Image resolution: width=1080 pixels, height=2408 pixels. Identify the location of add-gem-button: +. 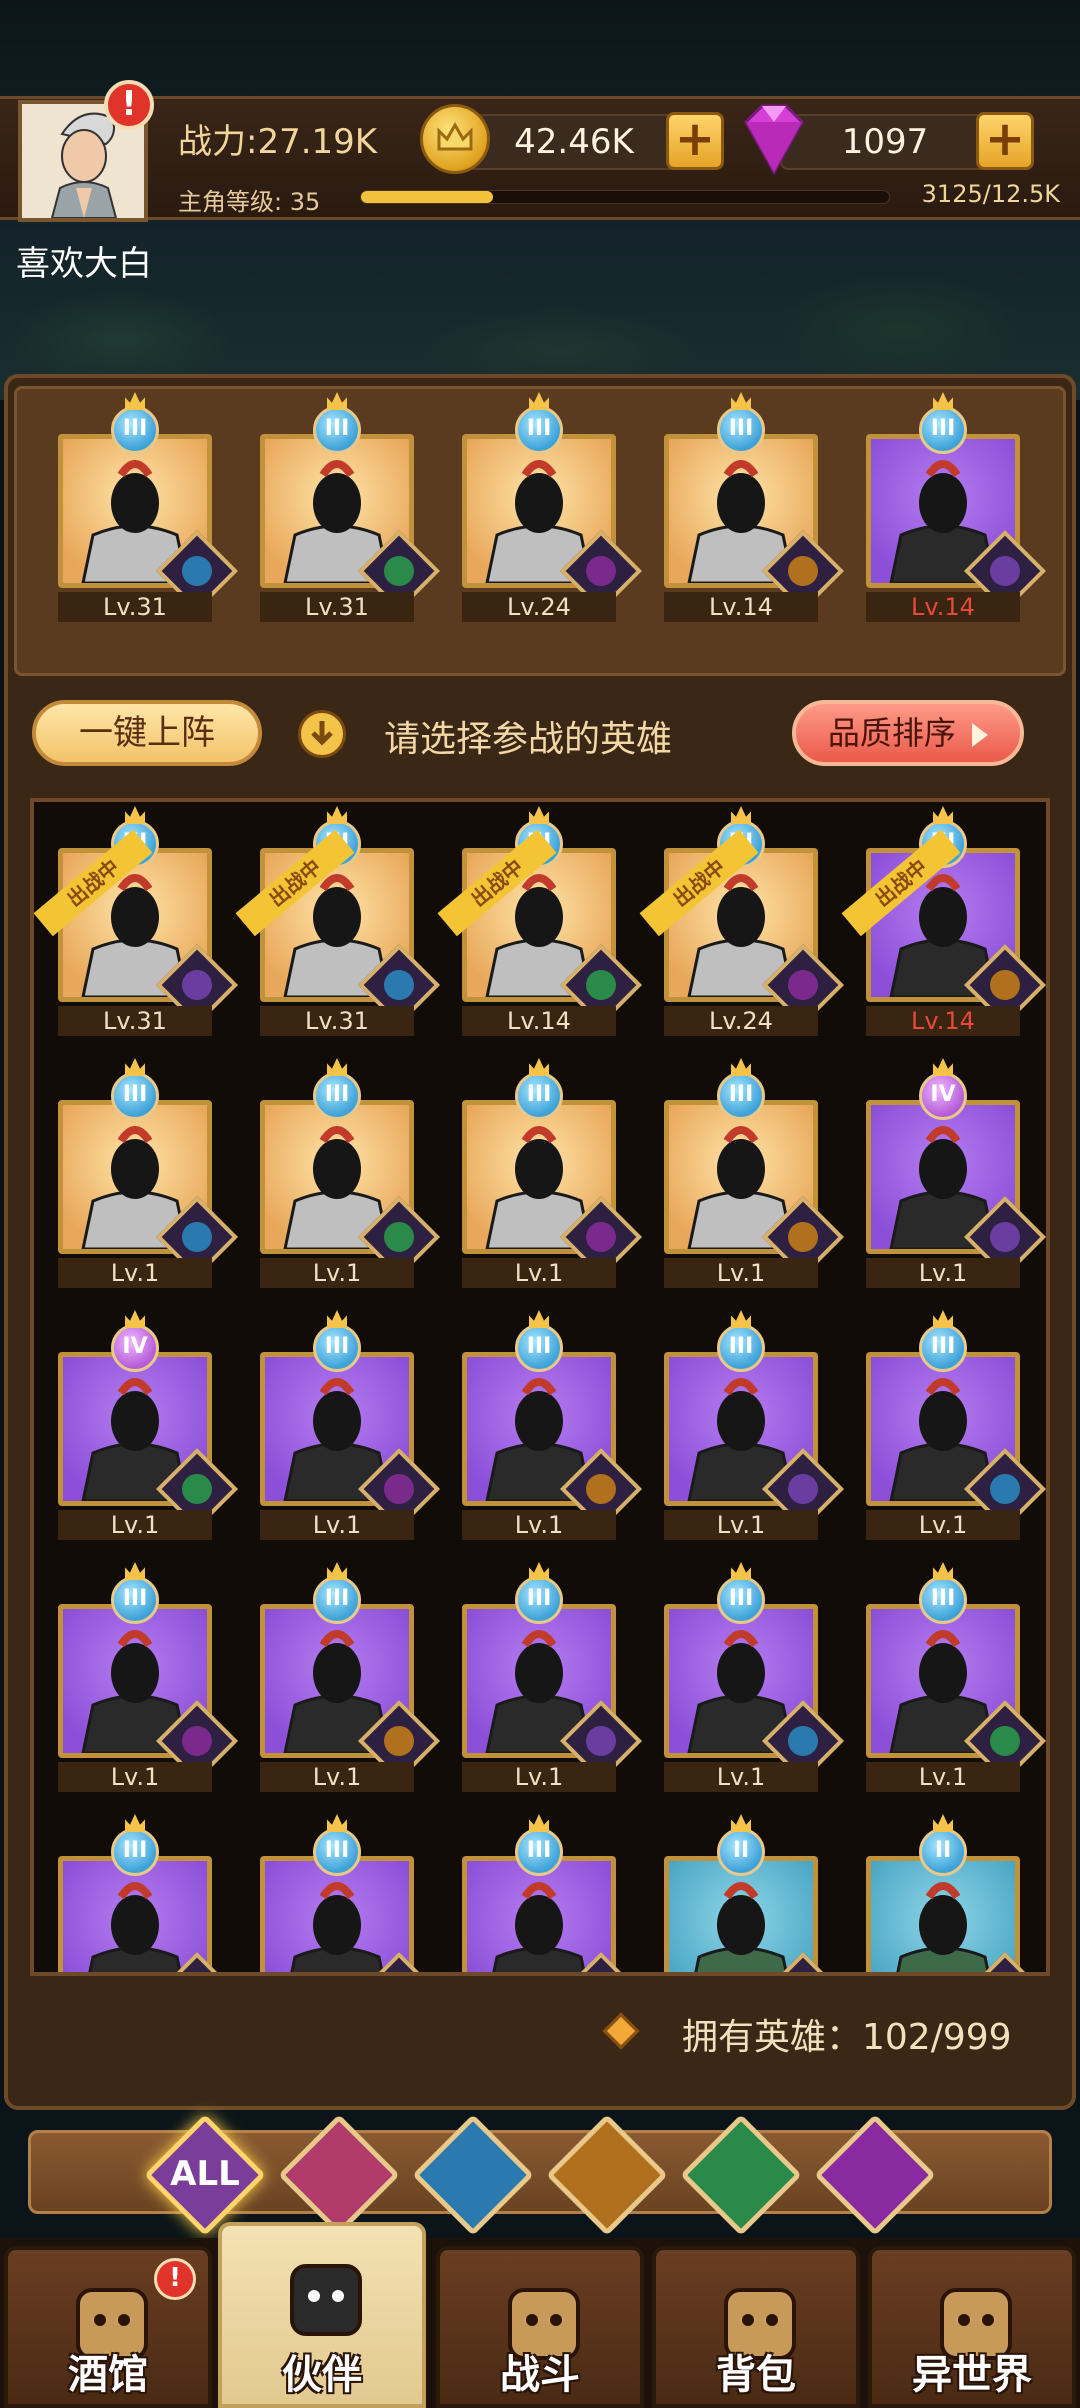
(1005, 141).